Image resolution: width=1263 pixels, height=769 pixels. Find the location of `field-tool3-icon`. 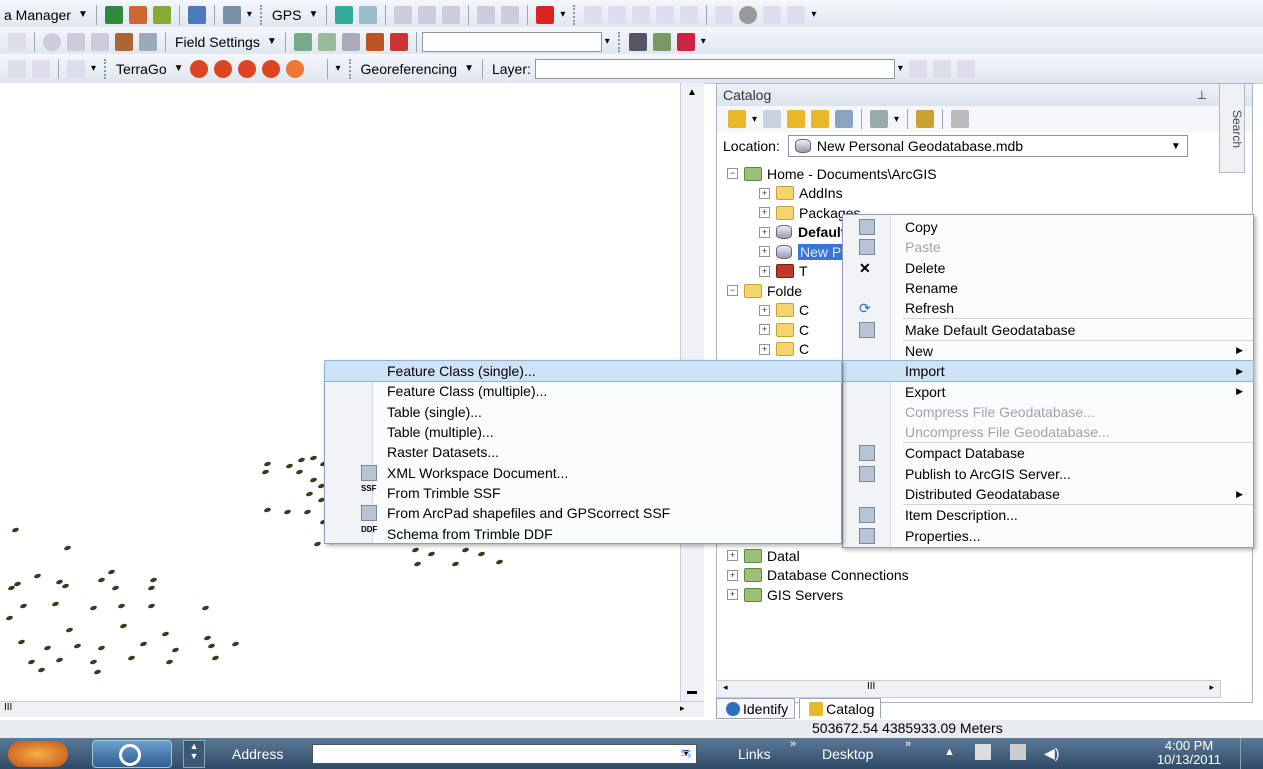

field-tool3-icon is located at coordinates (350, 41).